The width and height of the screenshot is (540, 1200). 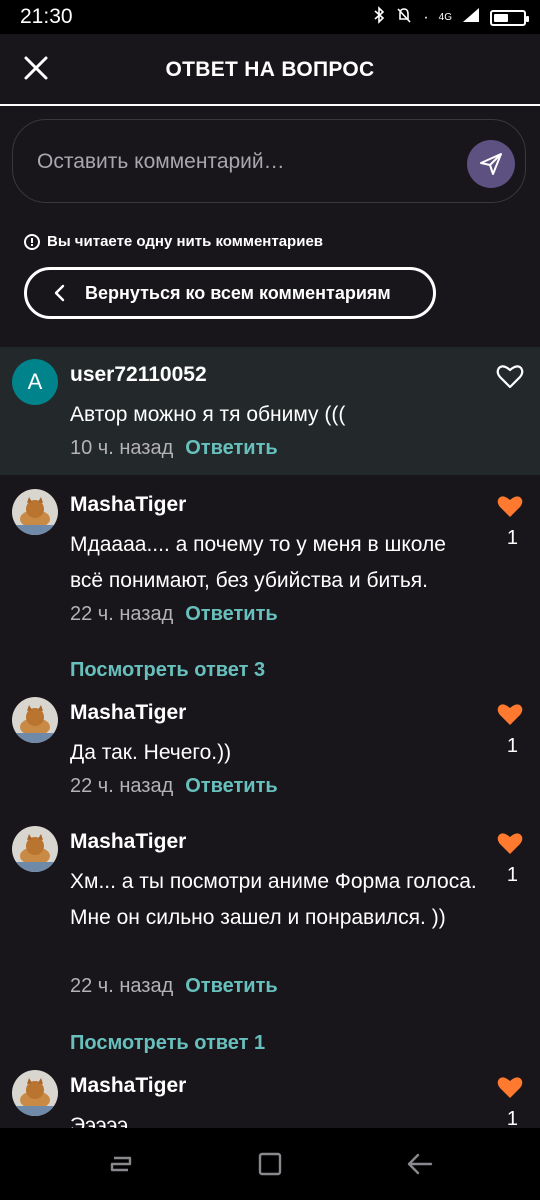 What do you see at coordinates (471, 17) in the screenshot?
I see `signal-icon` at bounding box center [471, 17].